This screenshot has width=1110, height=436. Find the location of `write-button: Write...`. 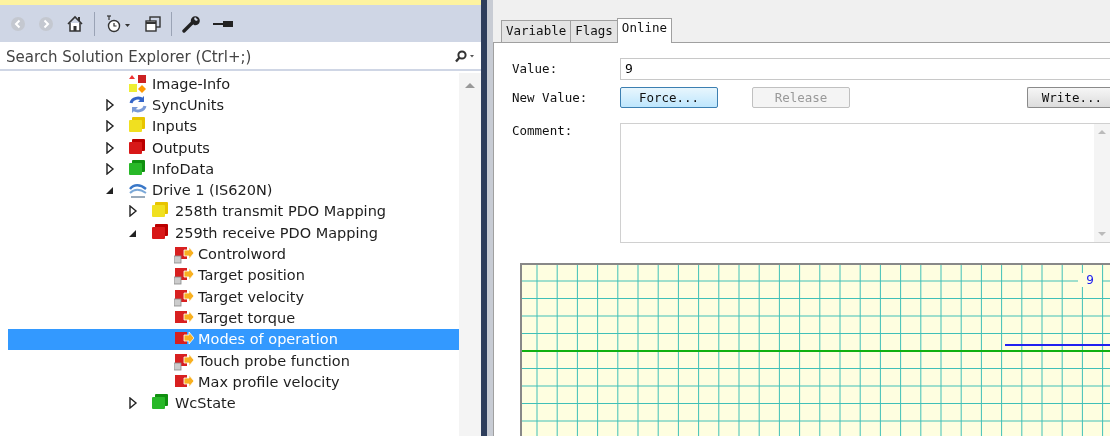

write-button: Write... is located at coordinates (1068, 97).